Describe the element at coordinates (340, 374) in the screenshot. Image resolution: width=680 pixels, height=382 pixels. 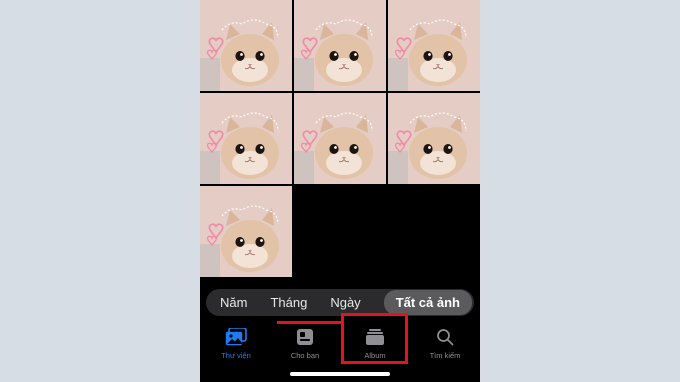
I see `home-indicator` at that location.